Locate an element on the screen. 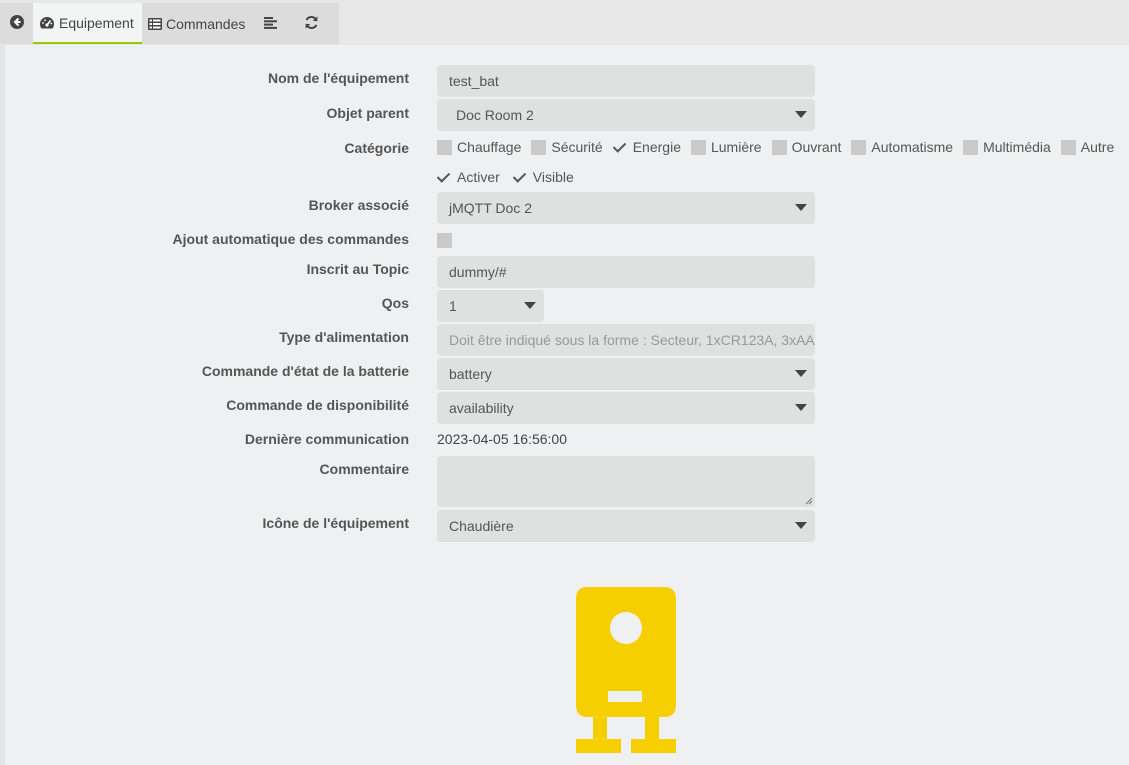 This screenshot has height=765, width=1129. boiler-icon is located at coordinates (626, 671).